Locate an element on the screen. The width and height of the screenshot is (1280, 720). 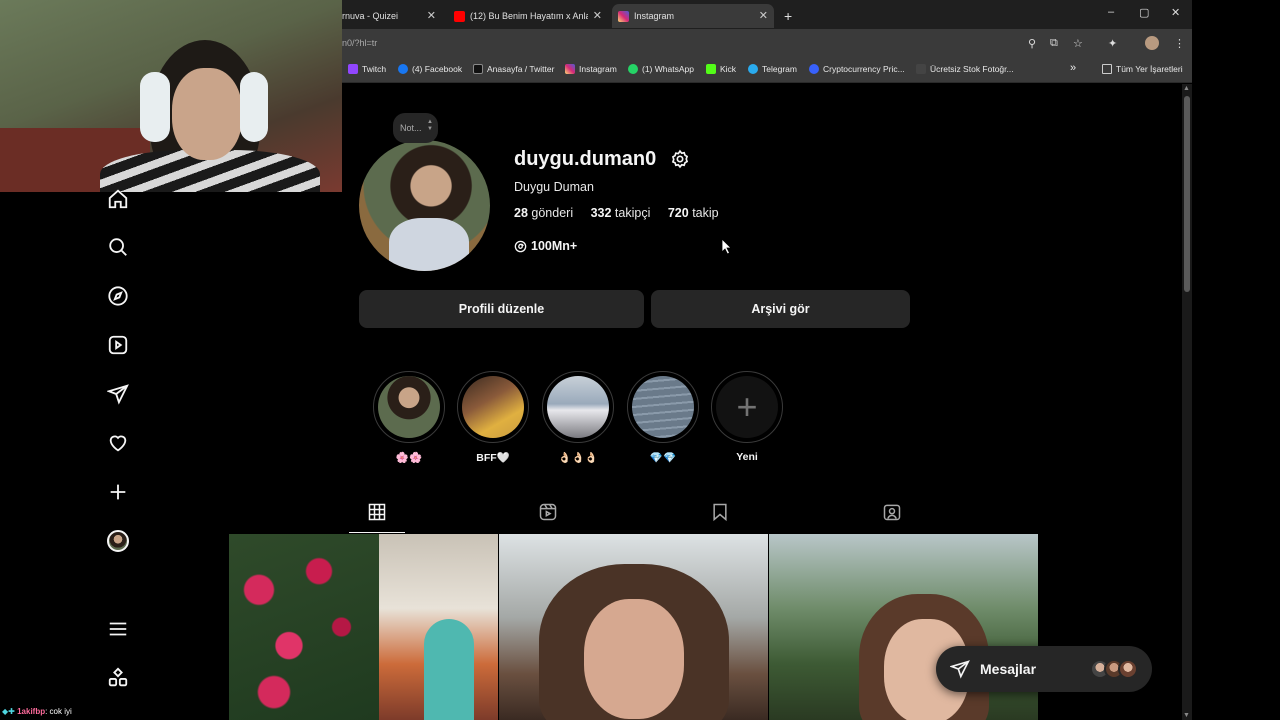
view-archive-button: Arşivi gör is located at coordinates (780, 309).